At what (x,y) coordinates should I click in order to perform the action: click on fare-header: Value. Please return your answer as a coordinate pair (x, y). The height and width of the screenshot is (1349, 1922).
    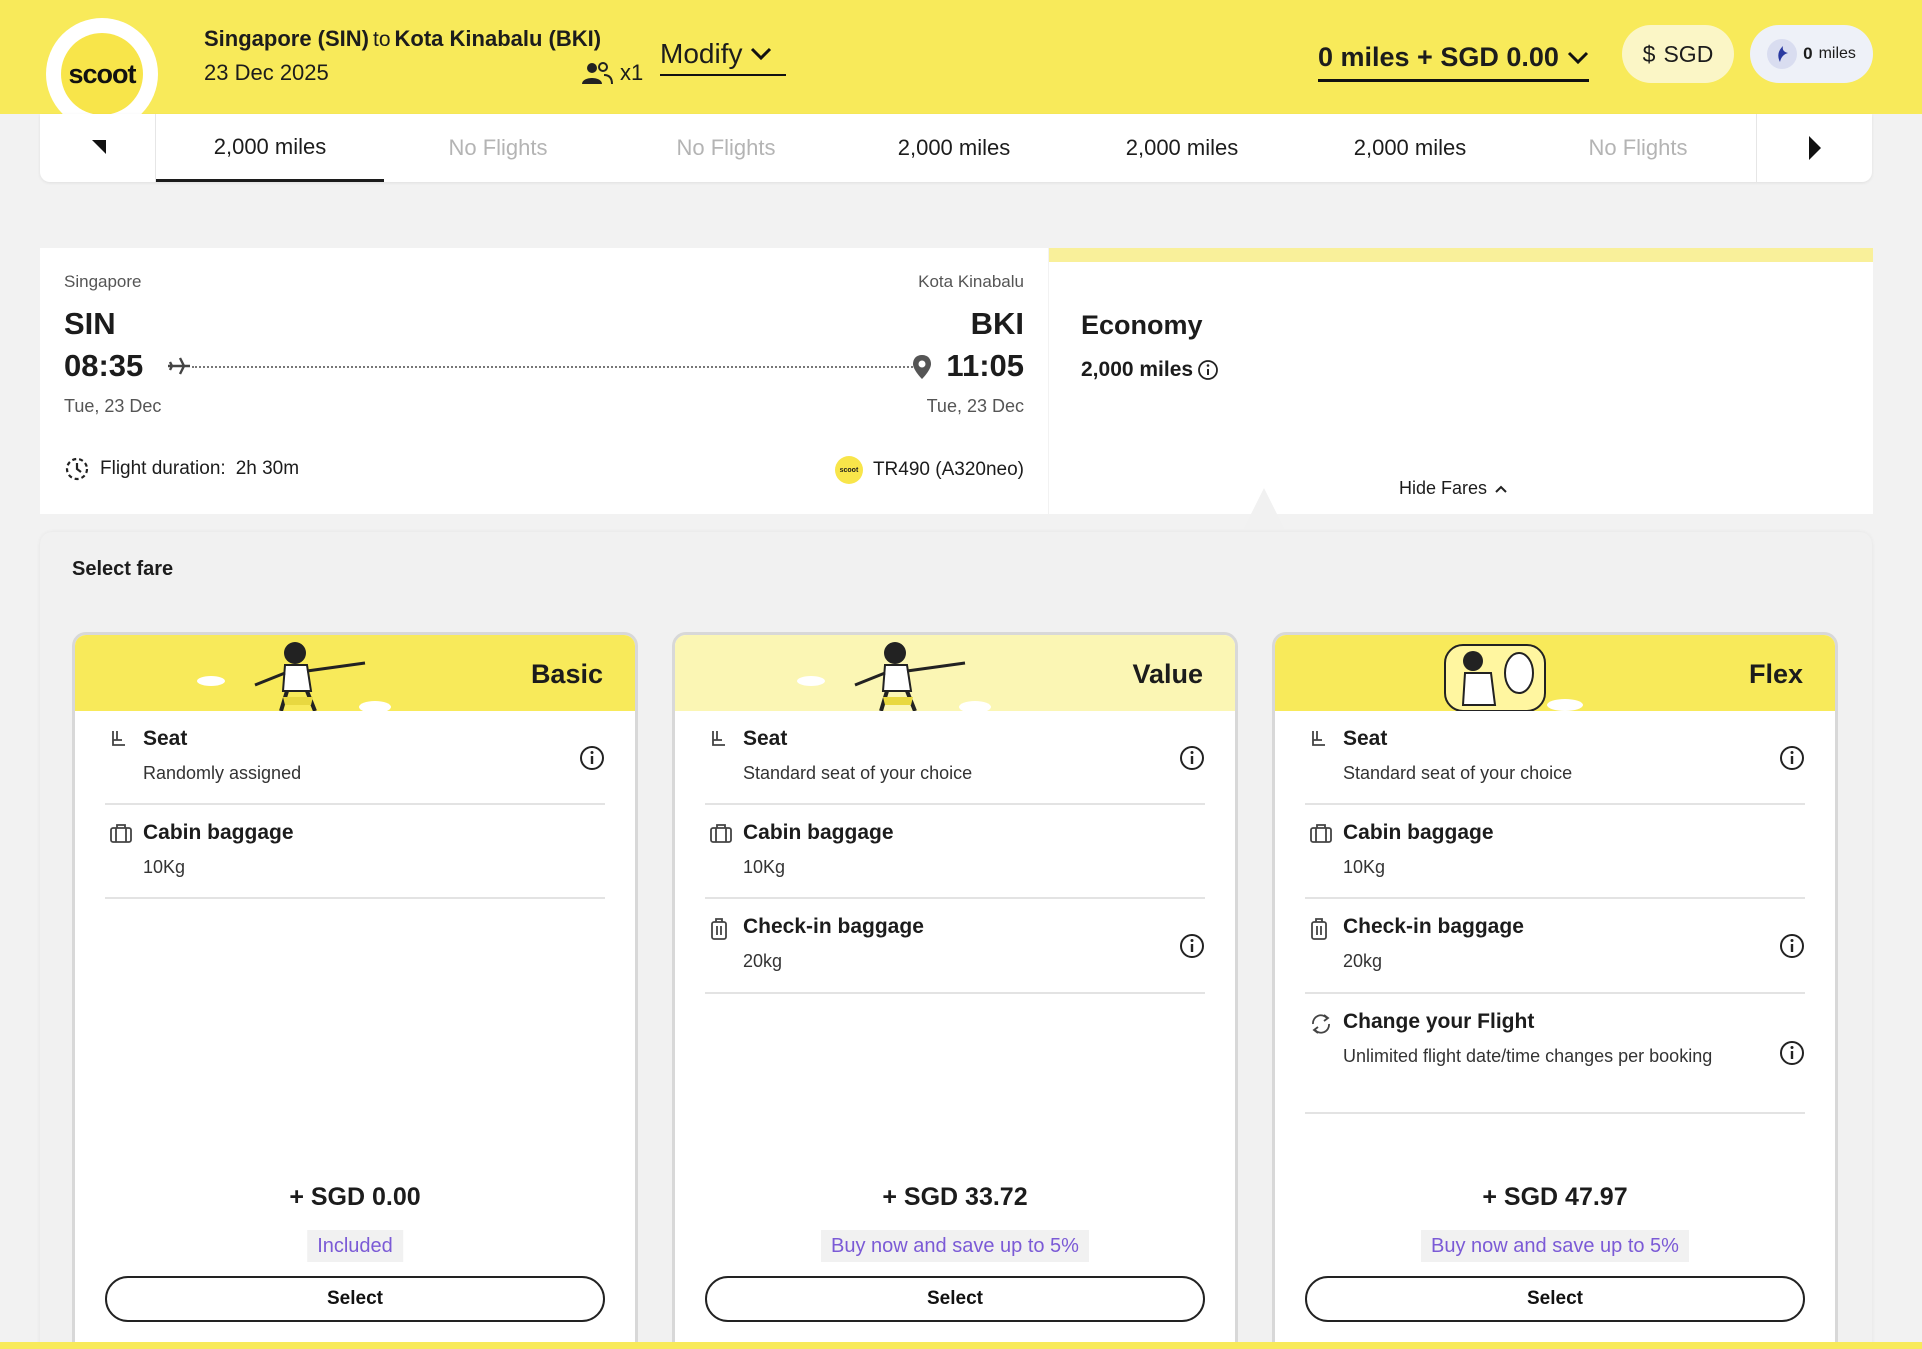
    Looking at the image, I should click on (955, 673).